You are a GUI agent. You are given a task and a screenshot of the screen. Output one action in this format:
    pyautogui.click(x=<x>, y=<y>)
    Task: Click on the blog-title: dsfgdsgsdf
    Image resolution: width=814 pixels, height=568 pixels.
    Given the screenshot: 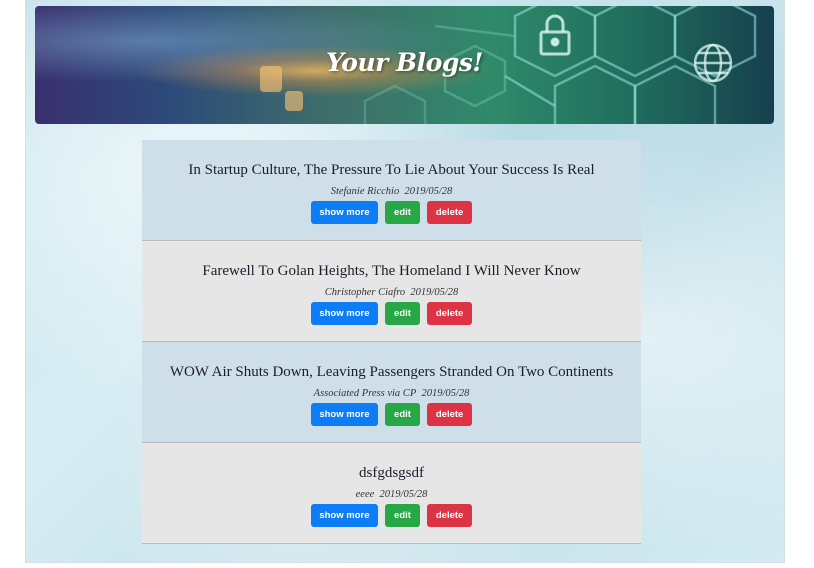 What is the action you would take?
    pyautogui.click(x=391, y=473)
    